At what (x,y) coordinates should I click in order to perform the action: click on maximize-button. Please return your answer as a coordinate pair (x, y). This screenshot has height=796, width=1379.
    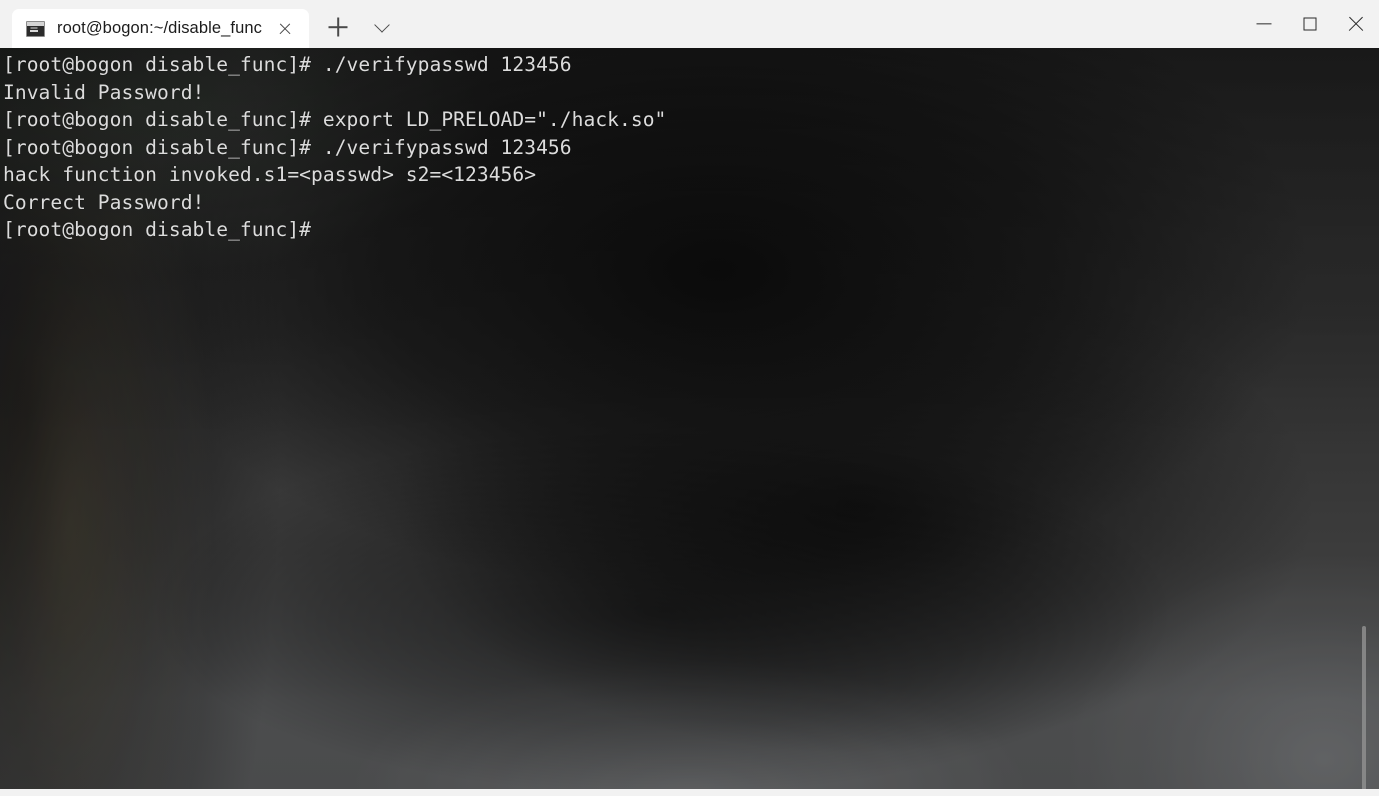
    Looking at the image, I should click on (1310, 24).